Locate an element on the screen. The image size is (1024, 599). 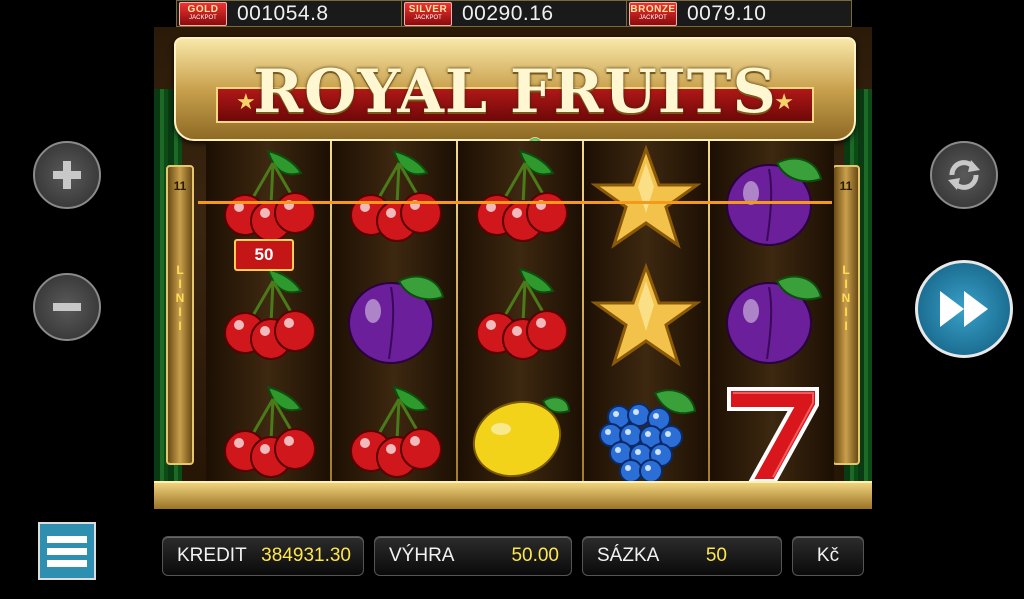
paylines-indicator-left: 11 LINII is located at coordinates (180, 315).